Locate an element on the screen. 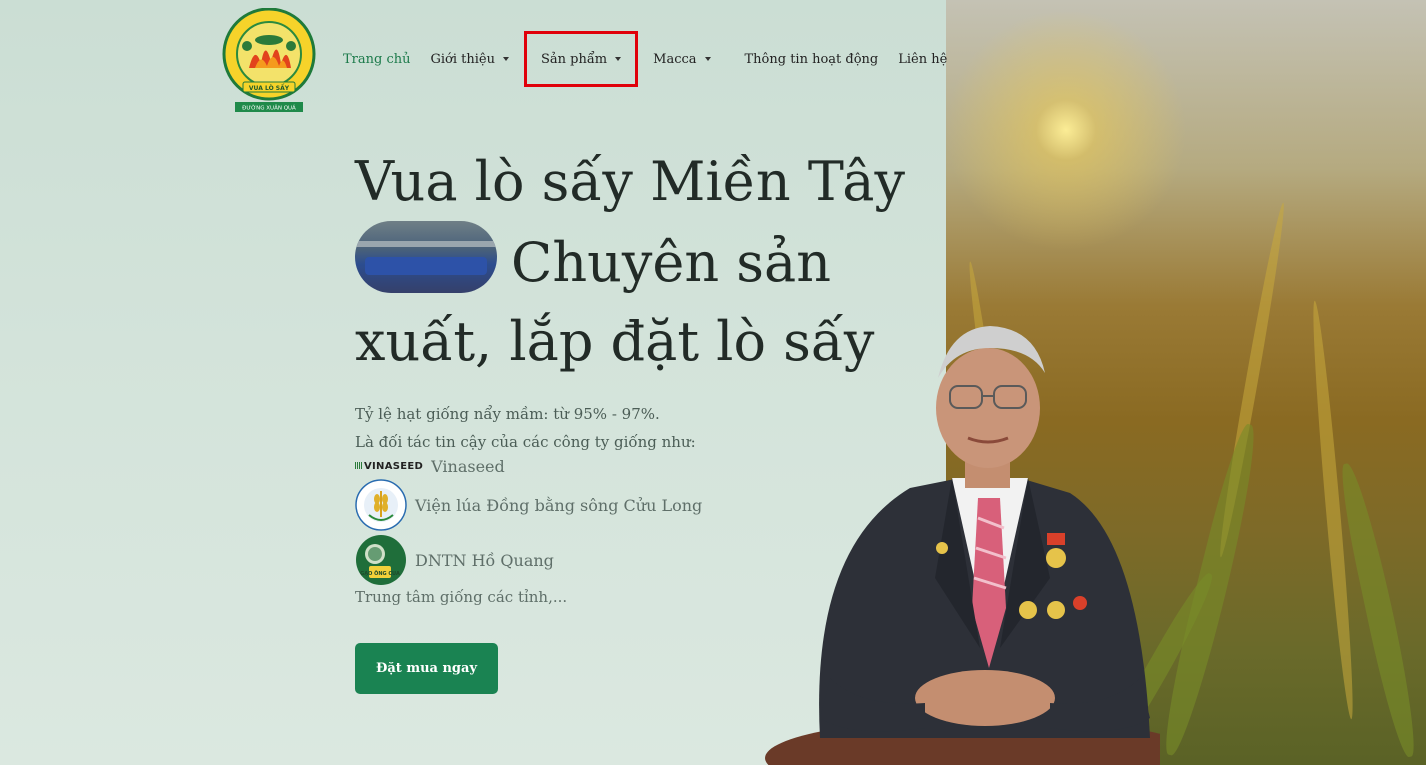 The width and height of the screenshot is (1426, 765). nav-products: Sản phẩm is located at coordinates (581, 59).